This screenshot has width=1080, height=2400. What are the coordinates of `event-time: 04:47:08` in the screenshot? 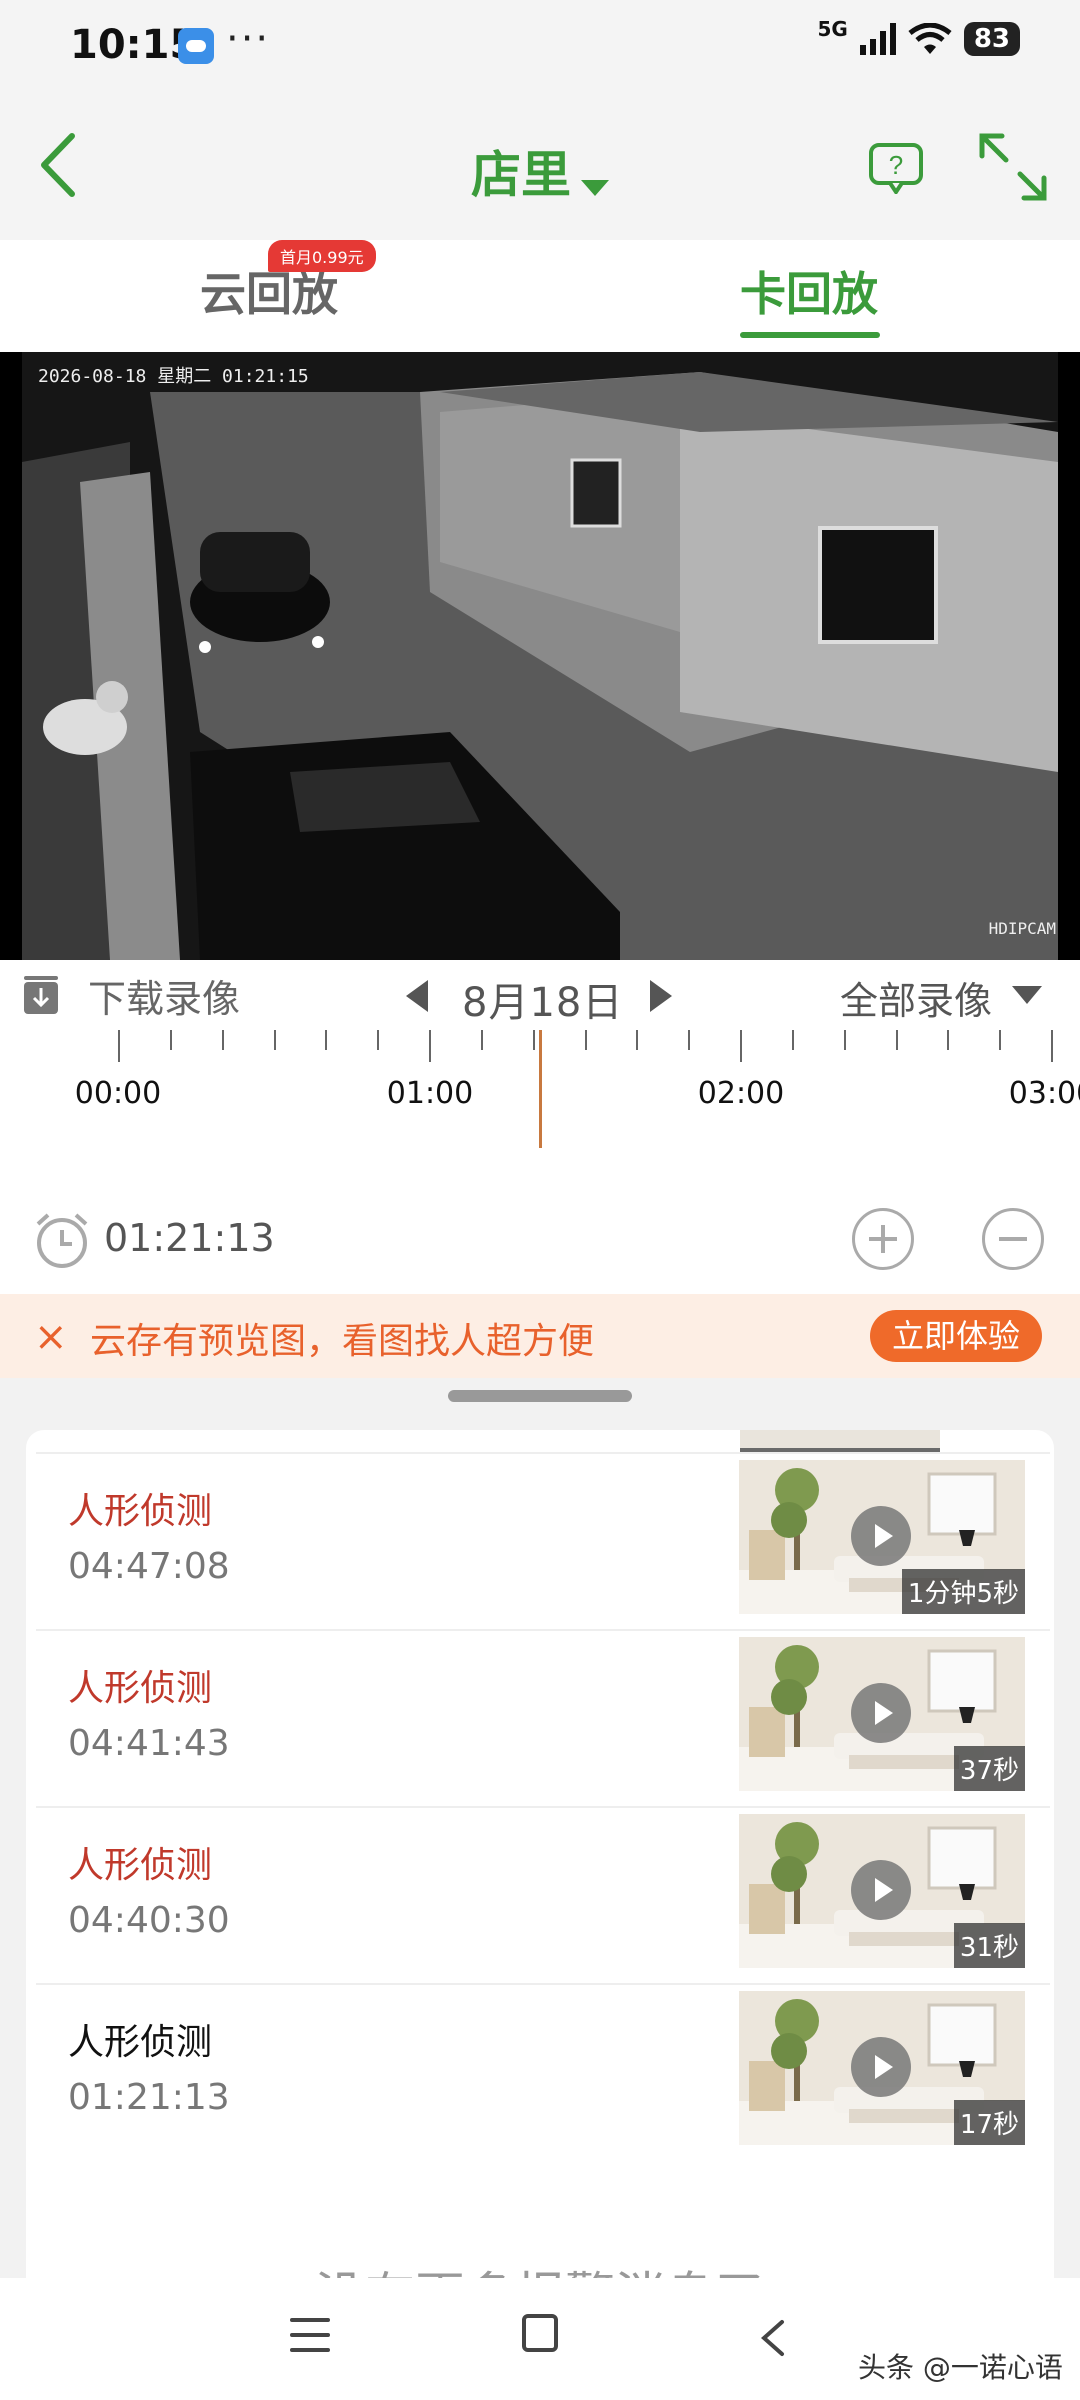 It's located at (149, 1566).